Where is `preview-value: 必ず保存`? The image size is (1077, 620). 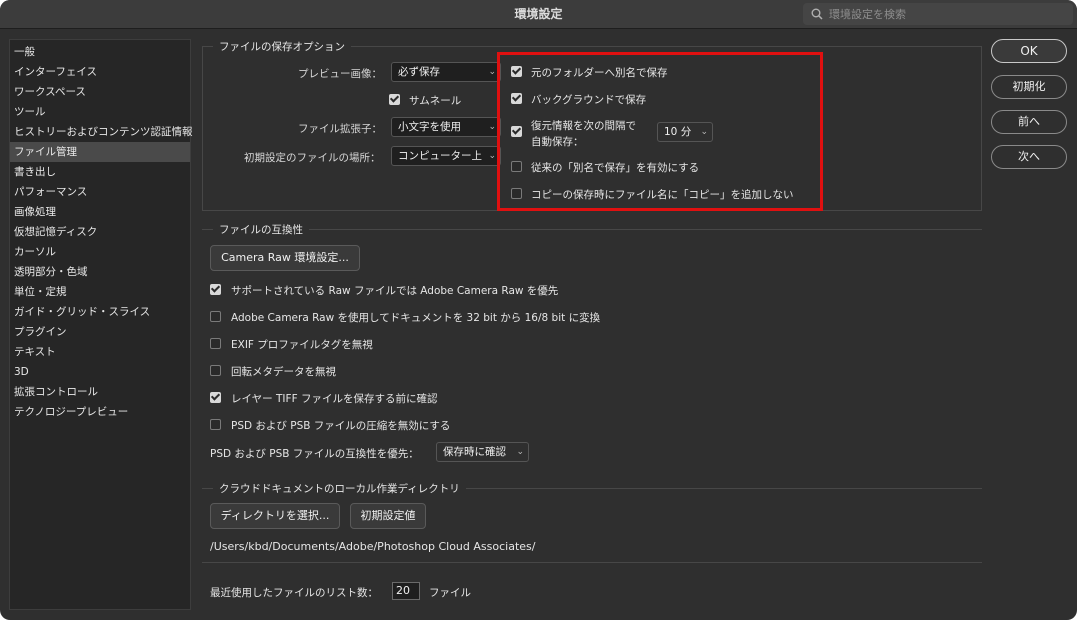 preview-value: 必ず保存 is located at coordinates (419, 72).